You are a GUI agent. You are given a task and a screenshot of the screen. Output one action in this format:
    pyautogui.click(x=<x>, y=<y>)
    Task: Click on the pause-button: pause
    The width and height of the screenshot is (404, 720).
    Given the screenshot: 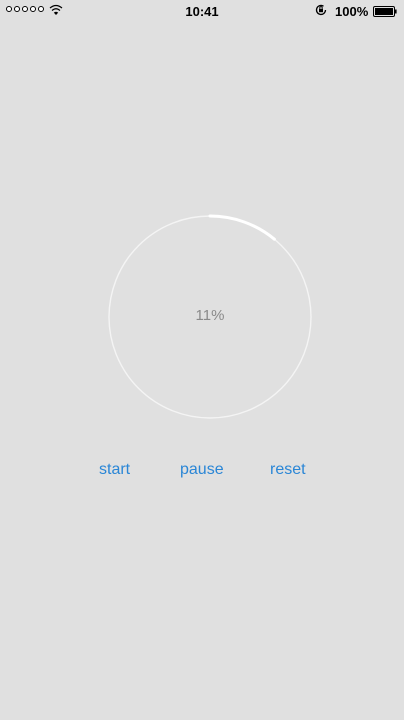 What is the action you would take?
    pyautogui.click(x=202, y=470)
    